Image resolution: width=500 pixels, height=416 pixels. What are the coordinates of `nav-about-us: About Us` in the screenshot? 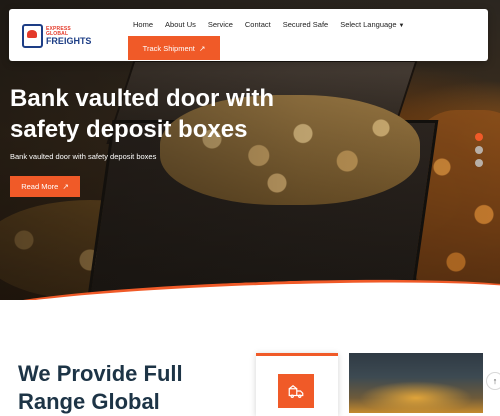 It's located at (180, 24).